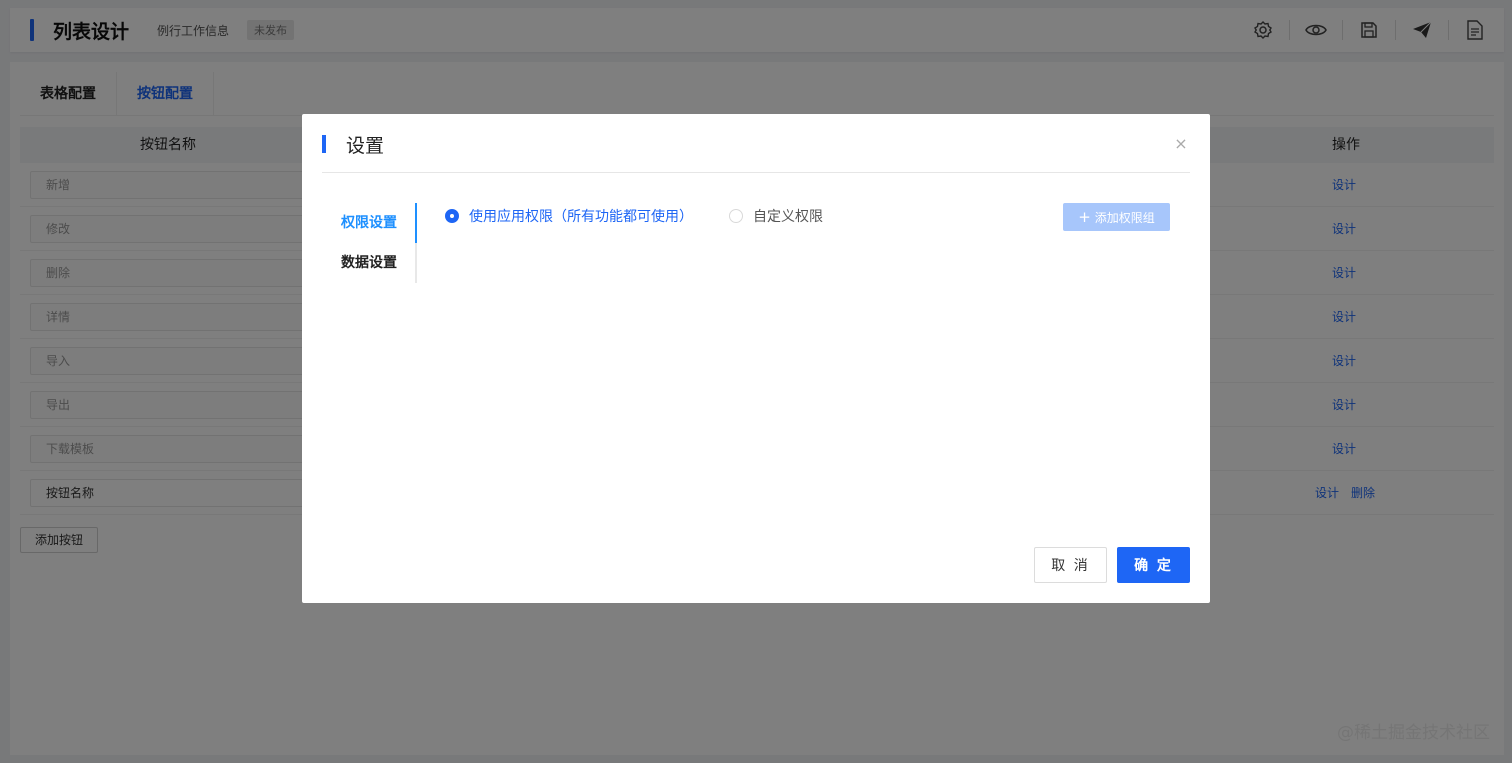 This screenshot has height=763, width=1512. What do you see at coordinates (1153, 565) in the screenshot?
I see `confirm-button: 确 定` at bounding box center [1153, 565].